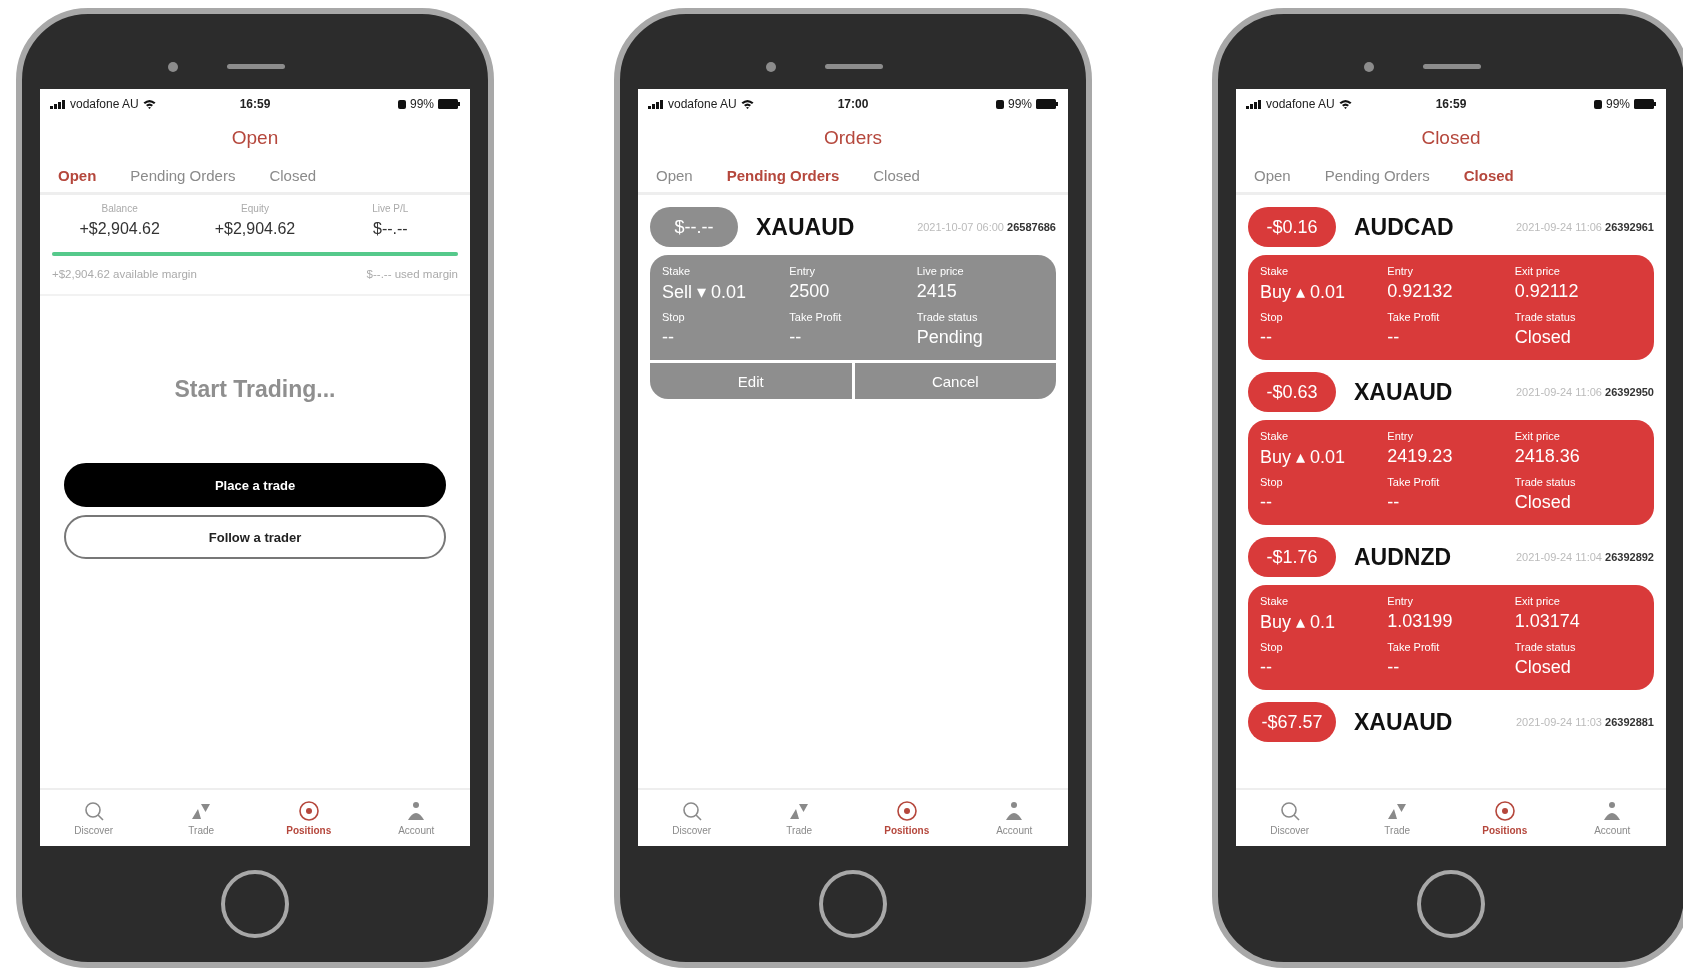 The image size is (1683, 976). Describe the element at coordinates (1420, 456) in the screenshot. I see `field-value: 2419.23` at that location.